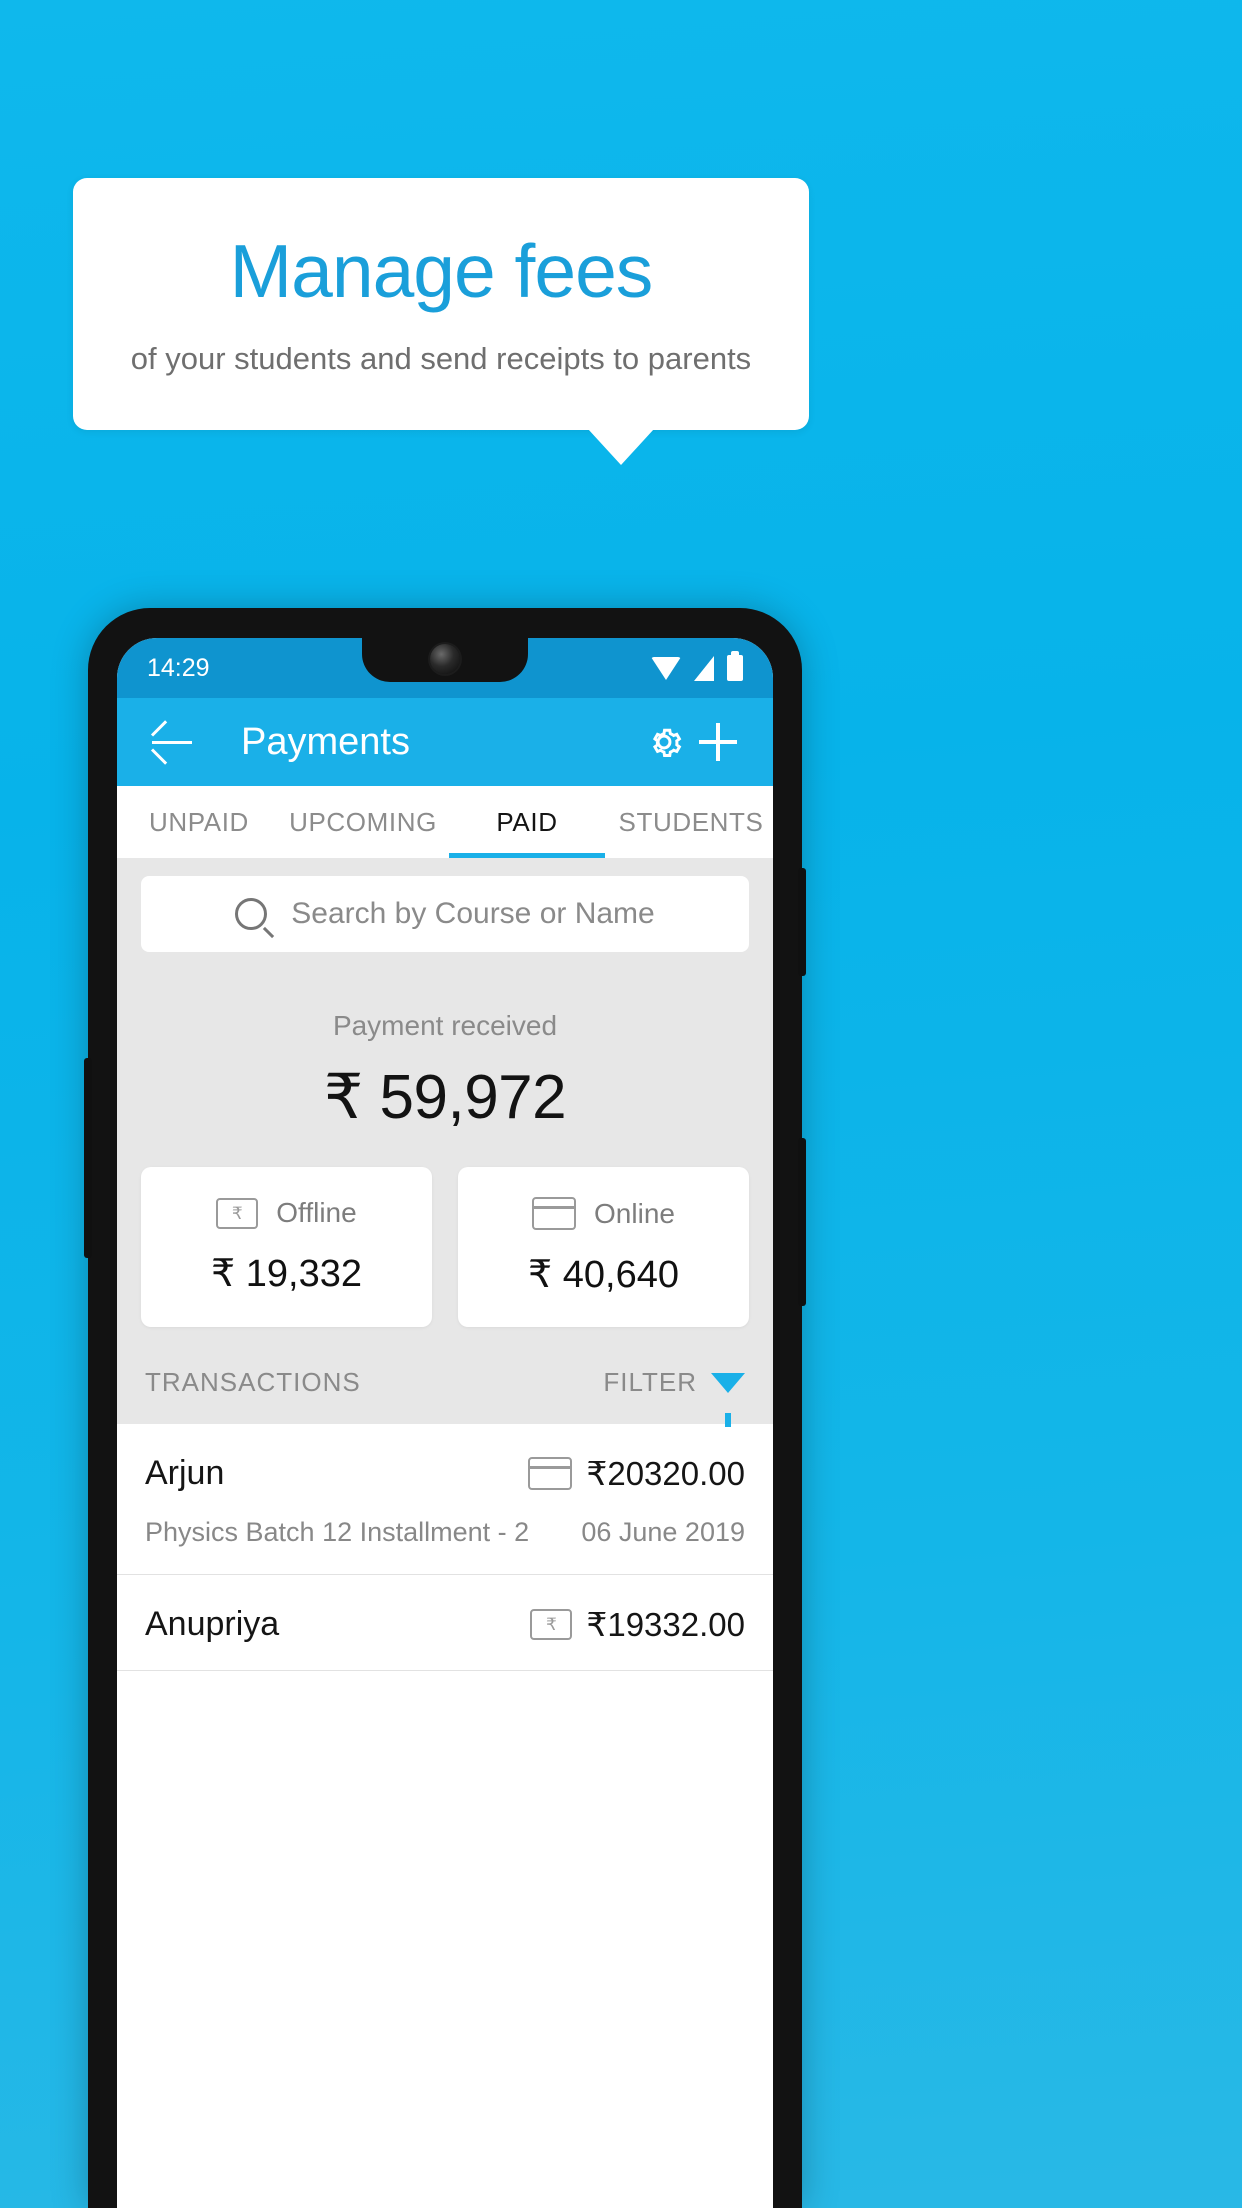  Describe the element at coordinates (445, 1042) in the screenshot. I see `payment-summary: Payment received ₹ 59,972` at that location.